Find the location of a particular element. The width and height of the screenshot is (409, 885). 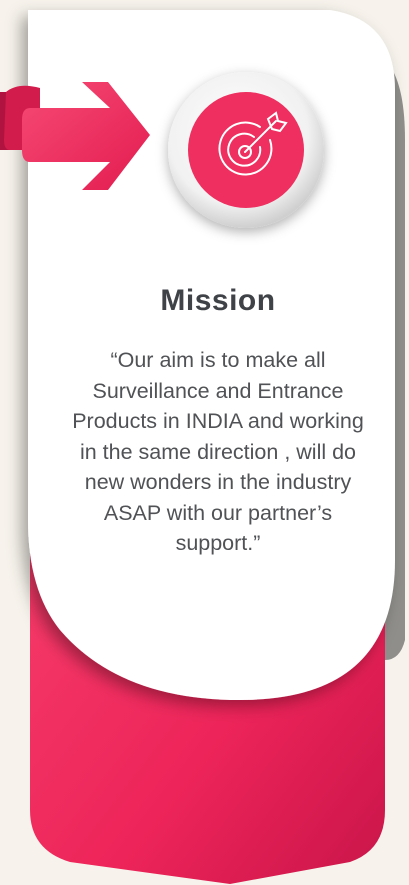

quote-line: Products in INDIA and working is located at coordinates (218, 421).